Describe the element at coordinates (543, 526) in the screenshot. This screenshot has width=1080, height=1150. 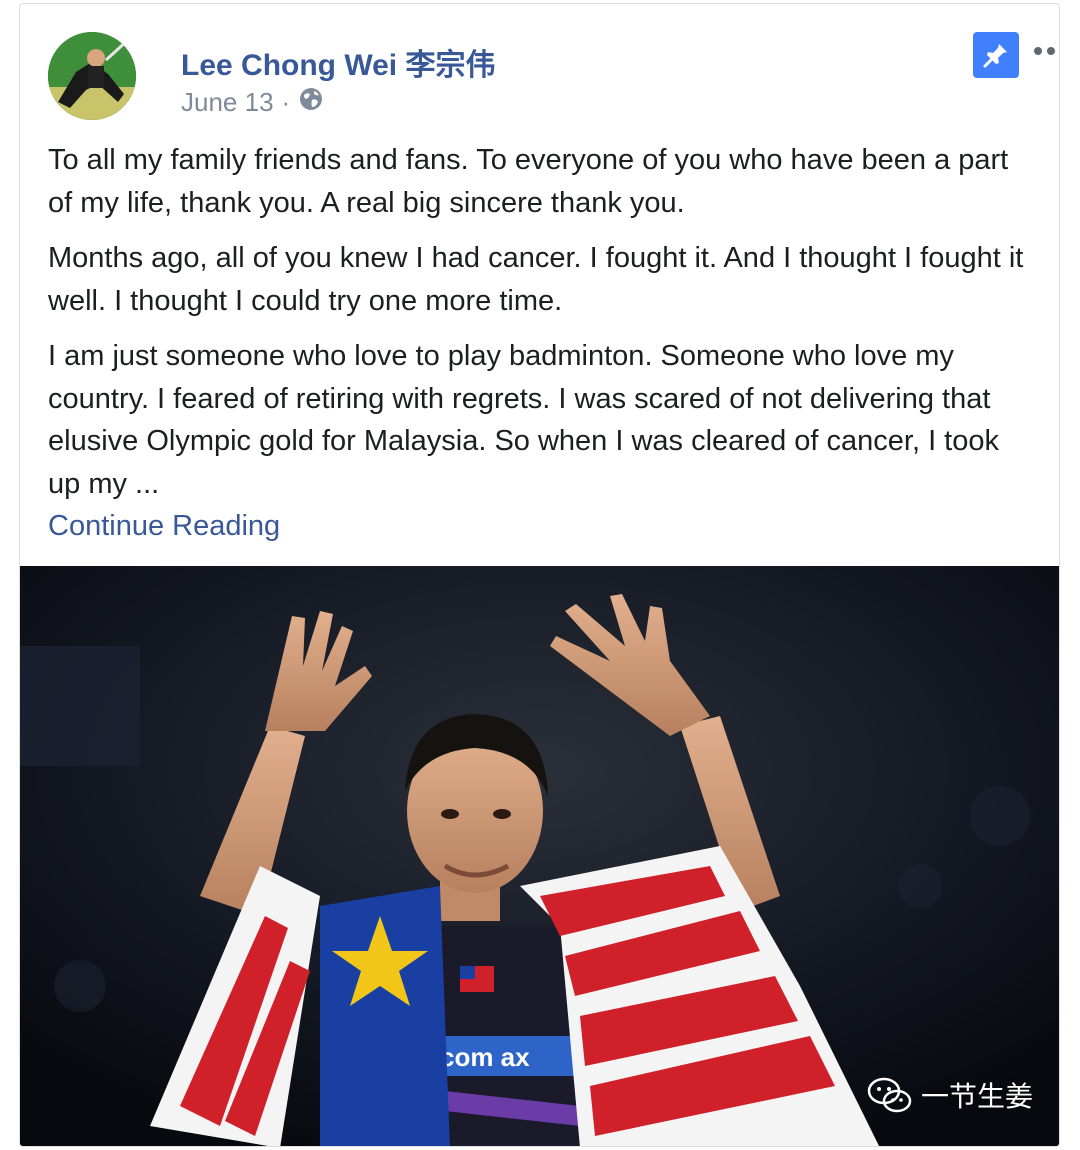
I see `continue-reading-link: Continue Reading` at that location.